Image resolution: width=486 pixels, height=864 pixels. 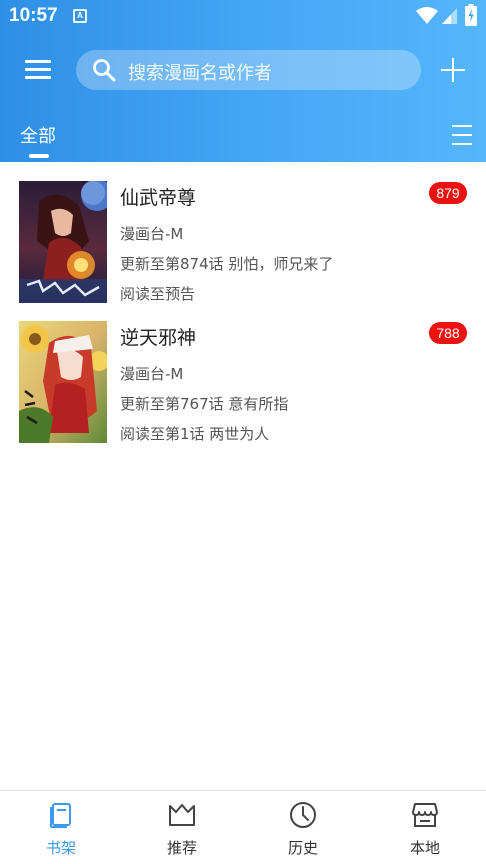 I want to click on search-input: 搜索漫画名或作者, so click(x=248, y=70).